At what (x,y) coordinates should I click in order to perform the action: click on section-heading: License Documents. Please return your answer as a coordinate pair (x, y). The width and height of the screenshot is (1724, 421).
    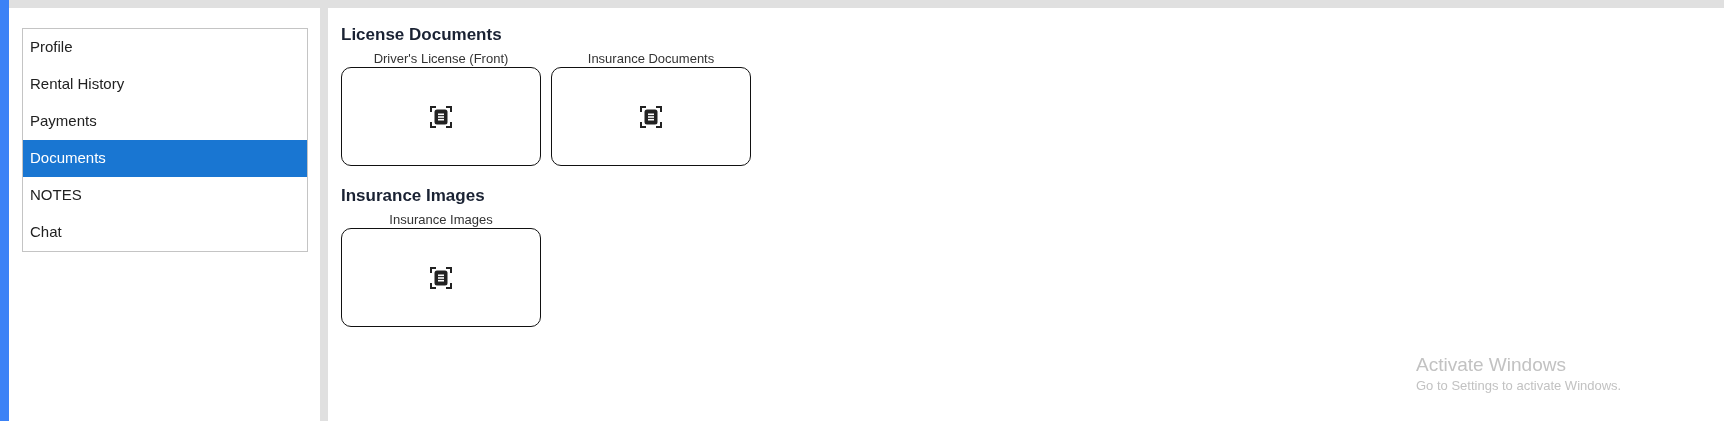
    Looking at the image, I should click on (422, 35).